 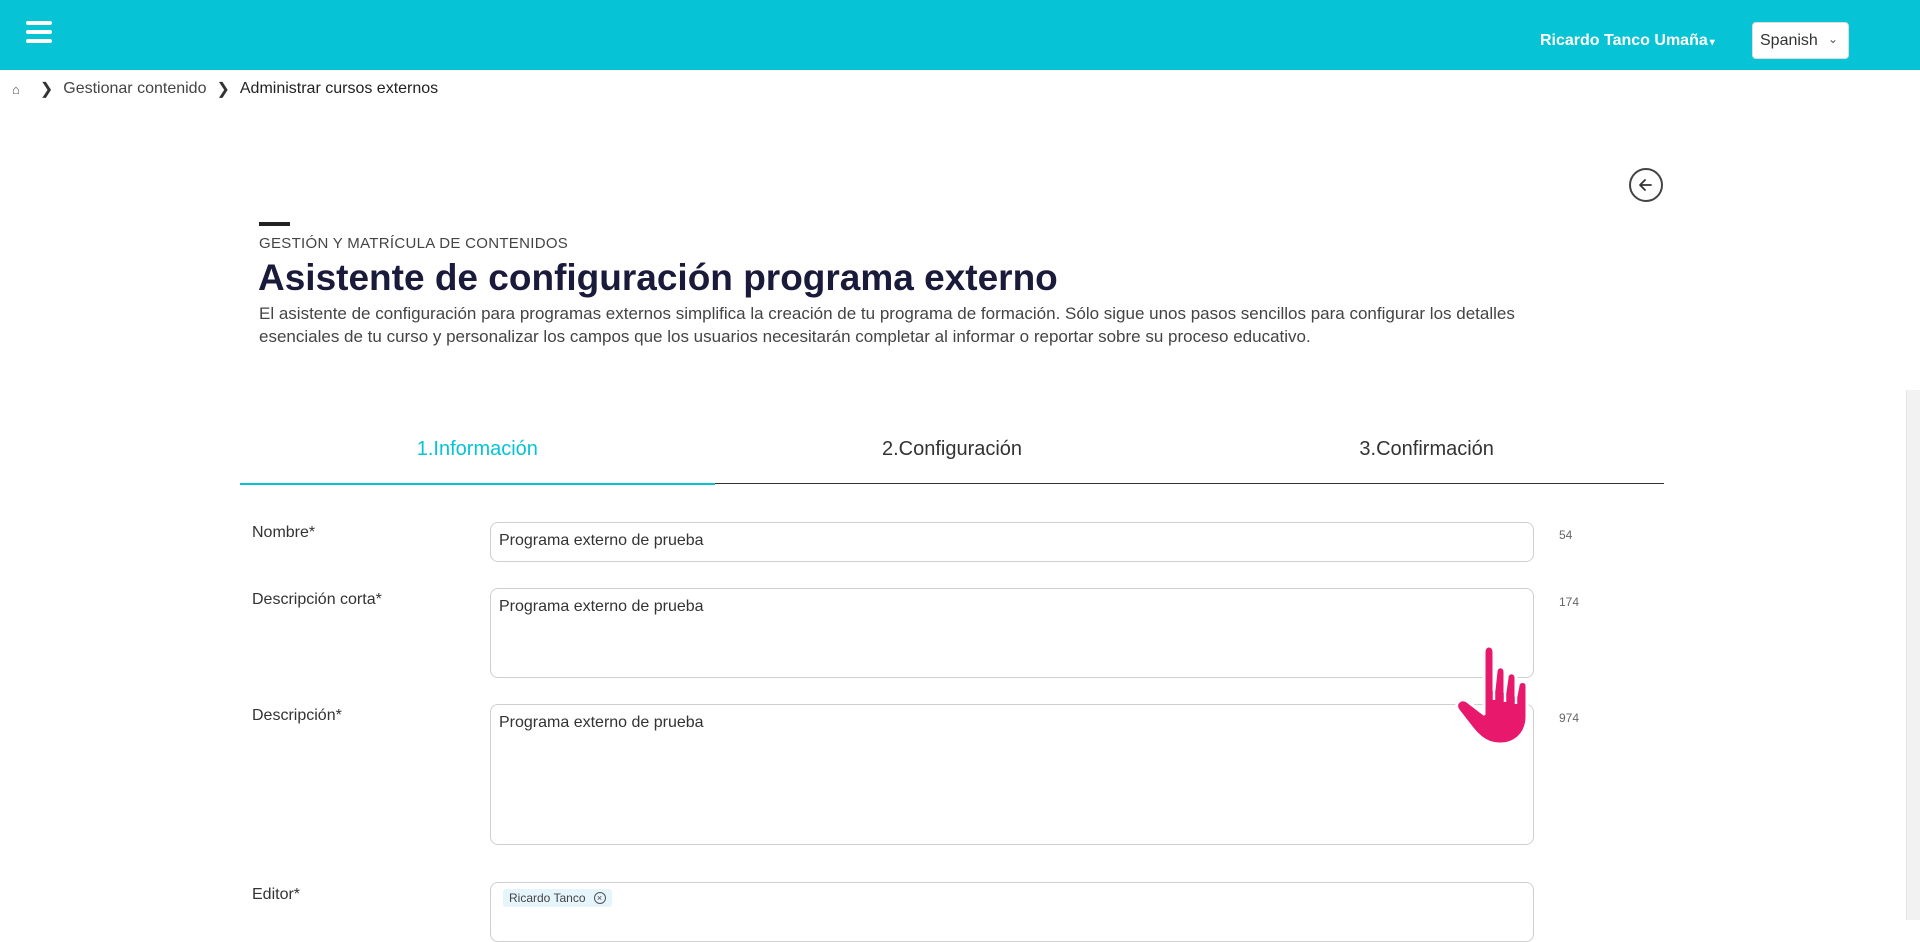 What do you see at coordinates (317, 599) in the screenshot?
I see `descripcion-corta-label: Descripción corta*` at bounding box center [317, 599].